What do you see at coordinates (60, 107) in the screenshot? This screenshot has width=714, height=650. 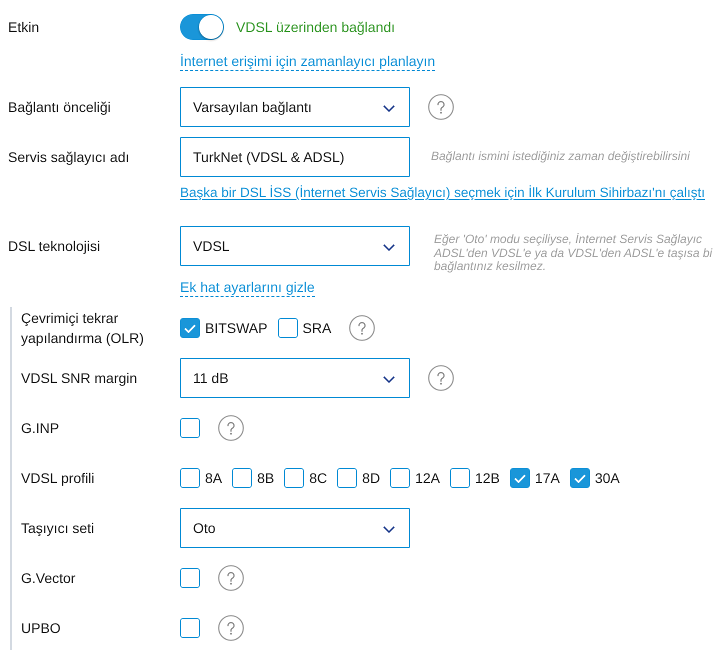 I see `field-label: Bağlantı önceliği` at bounding box center [60, 107].